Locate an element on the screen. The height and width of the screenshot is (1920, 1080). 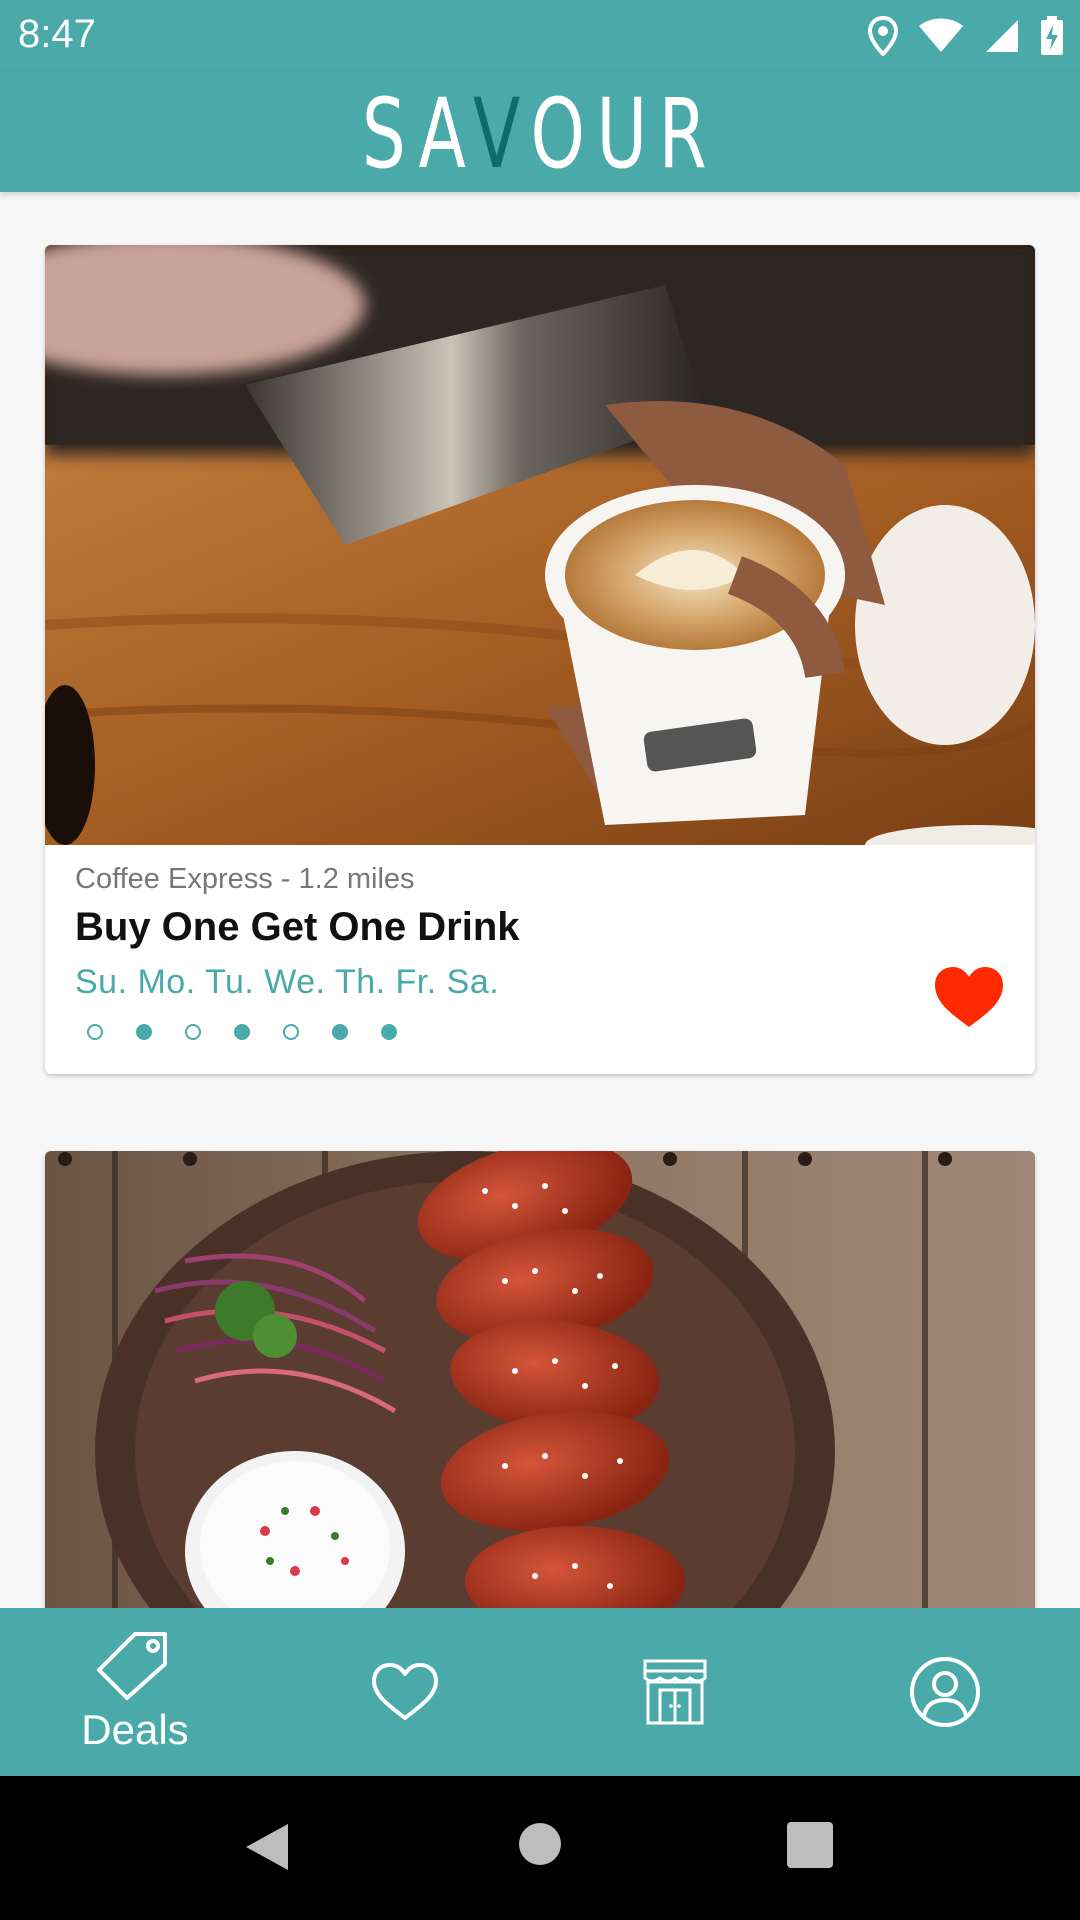
nav-item-stores is located at coordinates (675, 1692).